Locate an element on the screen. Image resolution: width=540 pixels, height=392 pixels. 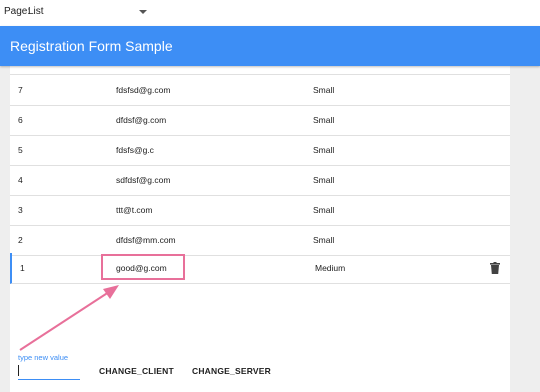
row-email: sdfdsf@g.com is located at coordinates (143, 180).